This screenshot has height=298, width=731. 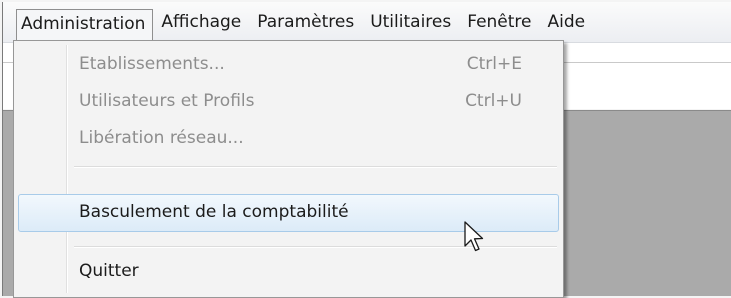 I want to click on menu-item-etablissements: Etablissements... Ctrl+E, so click(x=287, y=64).